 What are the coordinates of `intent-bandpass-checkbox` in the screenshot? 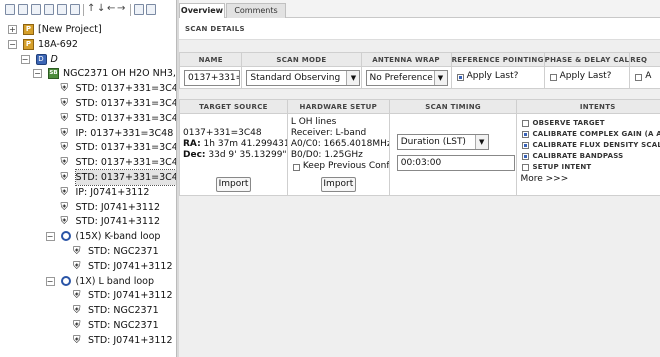 It's located at (526, 156).